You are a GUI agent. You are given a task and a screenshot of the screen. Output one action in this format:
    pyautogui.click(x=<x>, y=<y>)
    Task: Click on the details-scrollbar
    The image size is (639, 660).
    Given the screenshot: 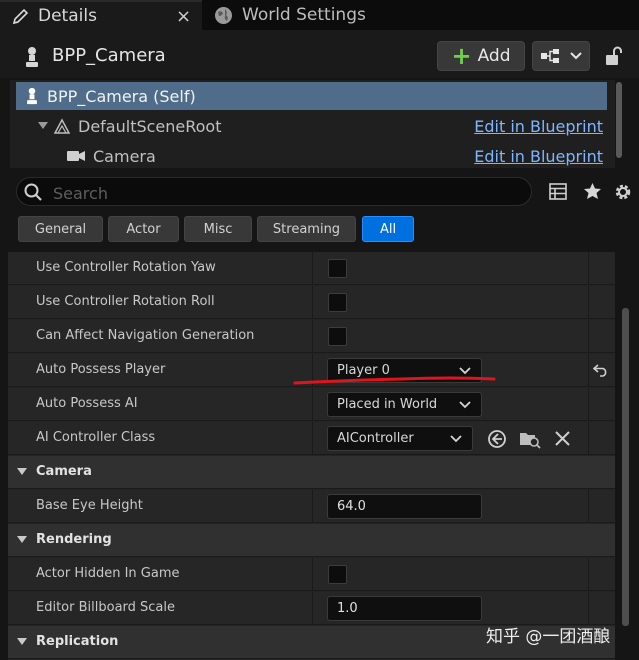 What is the action you would take?
    pyautogui.click(x=625, y=467)
    